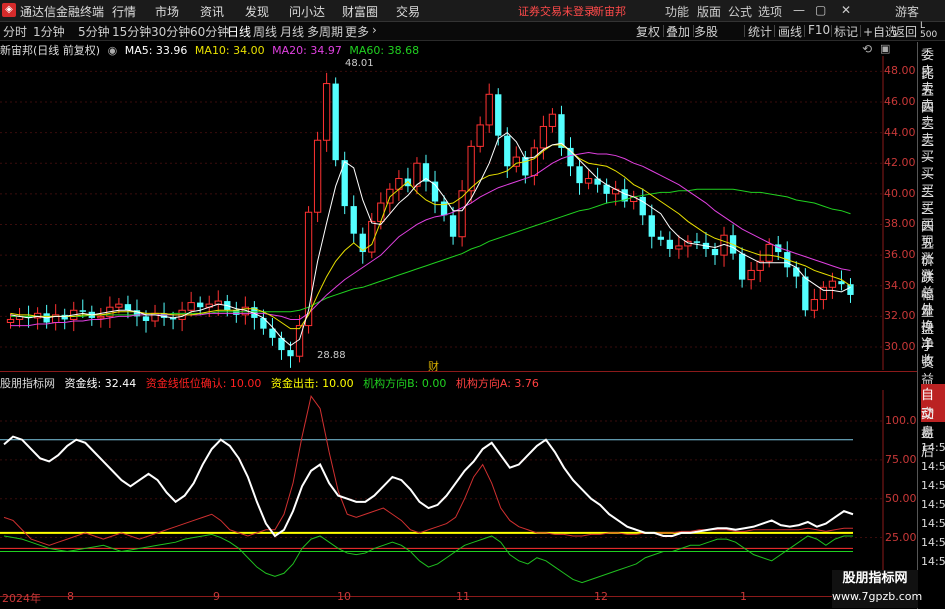 The width and height of the screenshot is (945, 609). What do you see at coordinates (740, 11) in the screenshot?
I see `menu-gongshi: 公式` at bounding box center [740, 11].